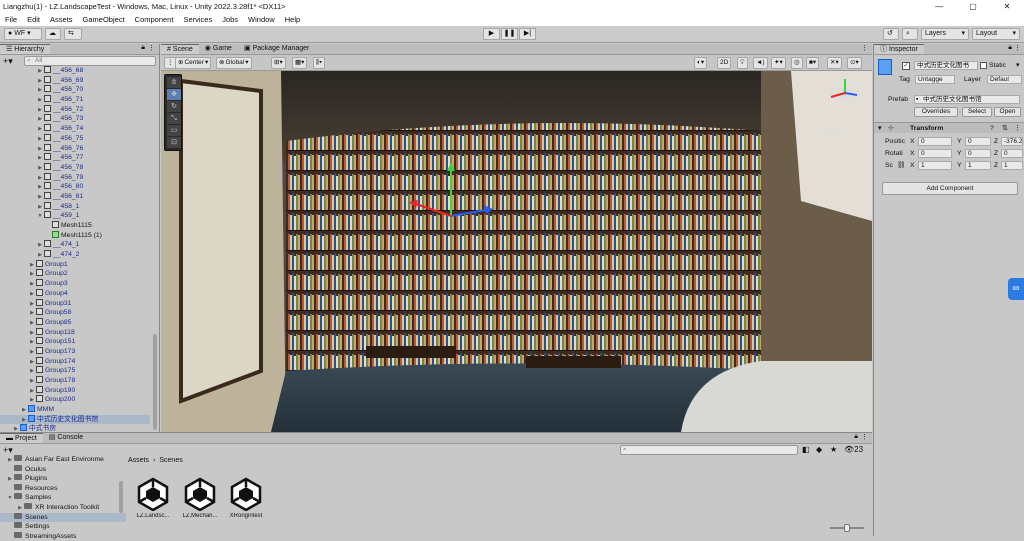 This screenshot has height=541, width=1024. Describe the element at coordinates (949, 127) in the screenshot. I see `transform-header: ▾ ⊹ Transform ? ⇅ ⋮` at that location.